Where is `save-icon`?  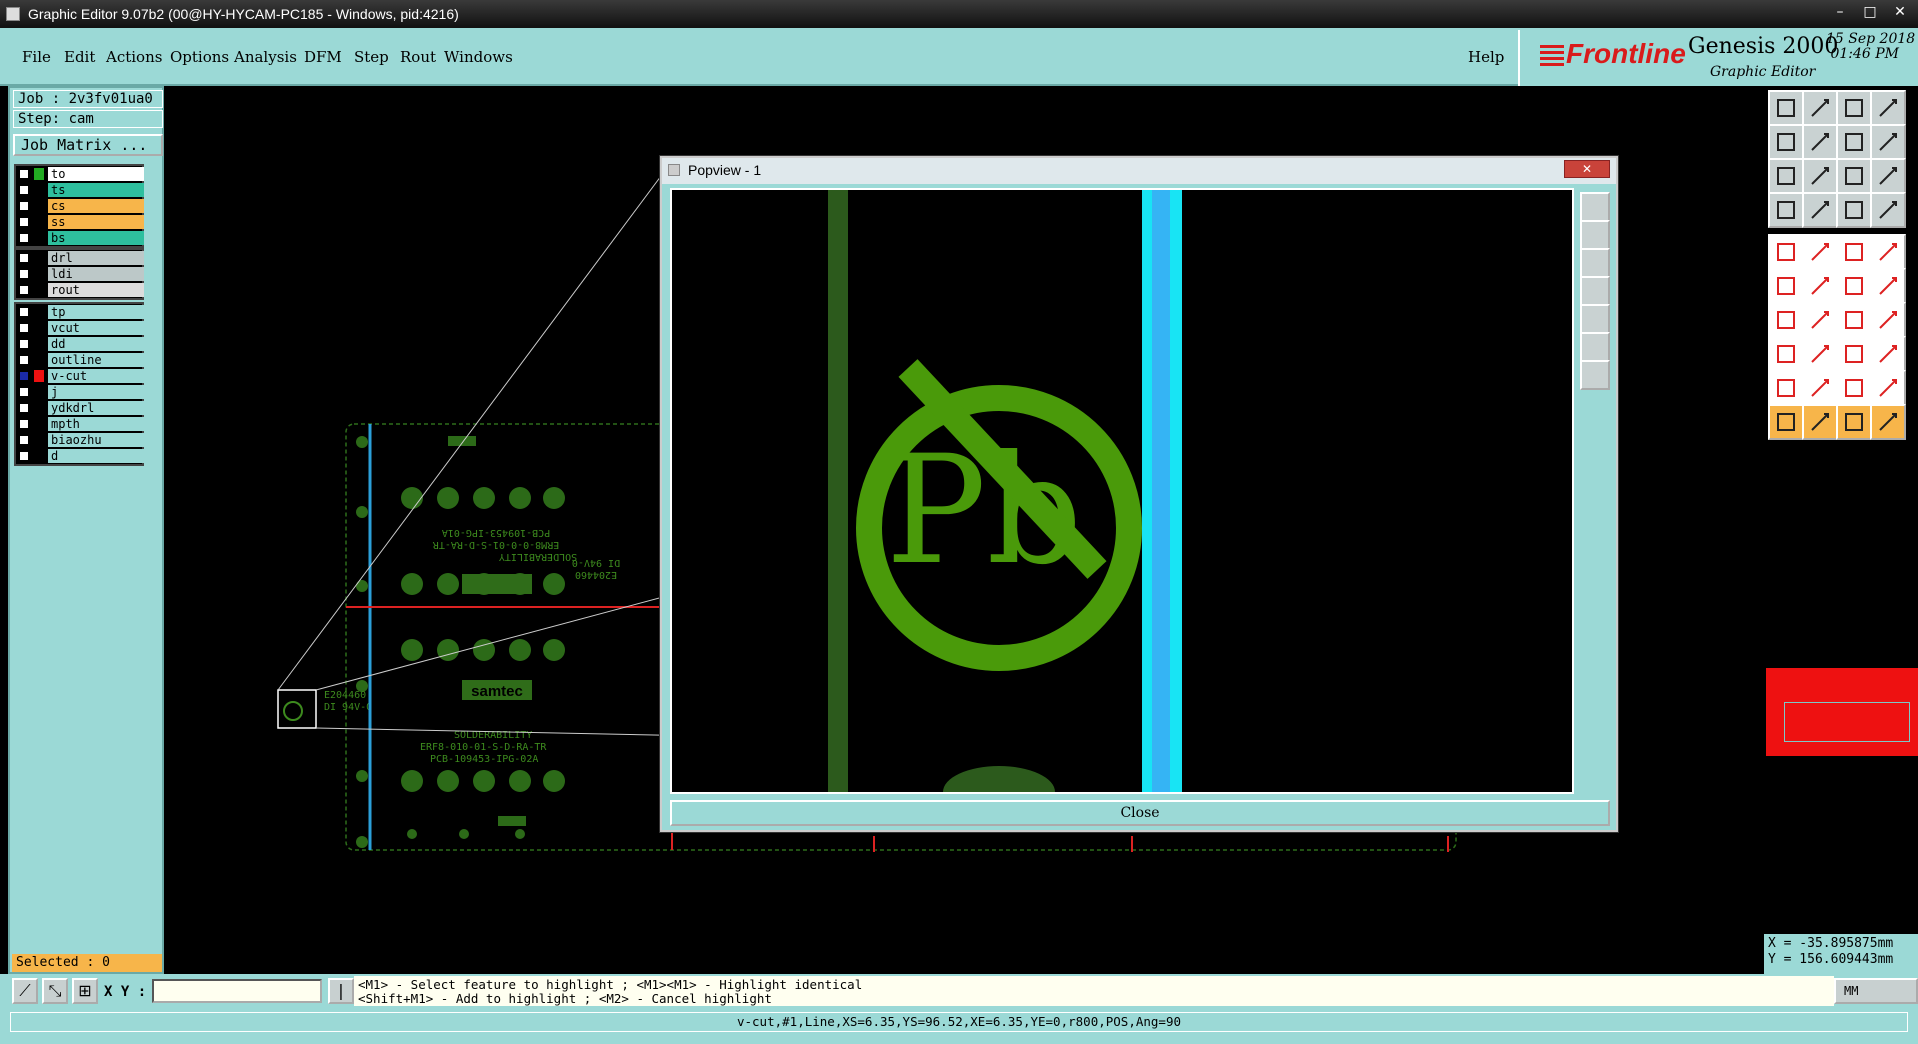
save-icon is located at coordinates (1820, 108).